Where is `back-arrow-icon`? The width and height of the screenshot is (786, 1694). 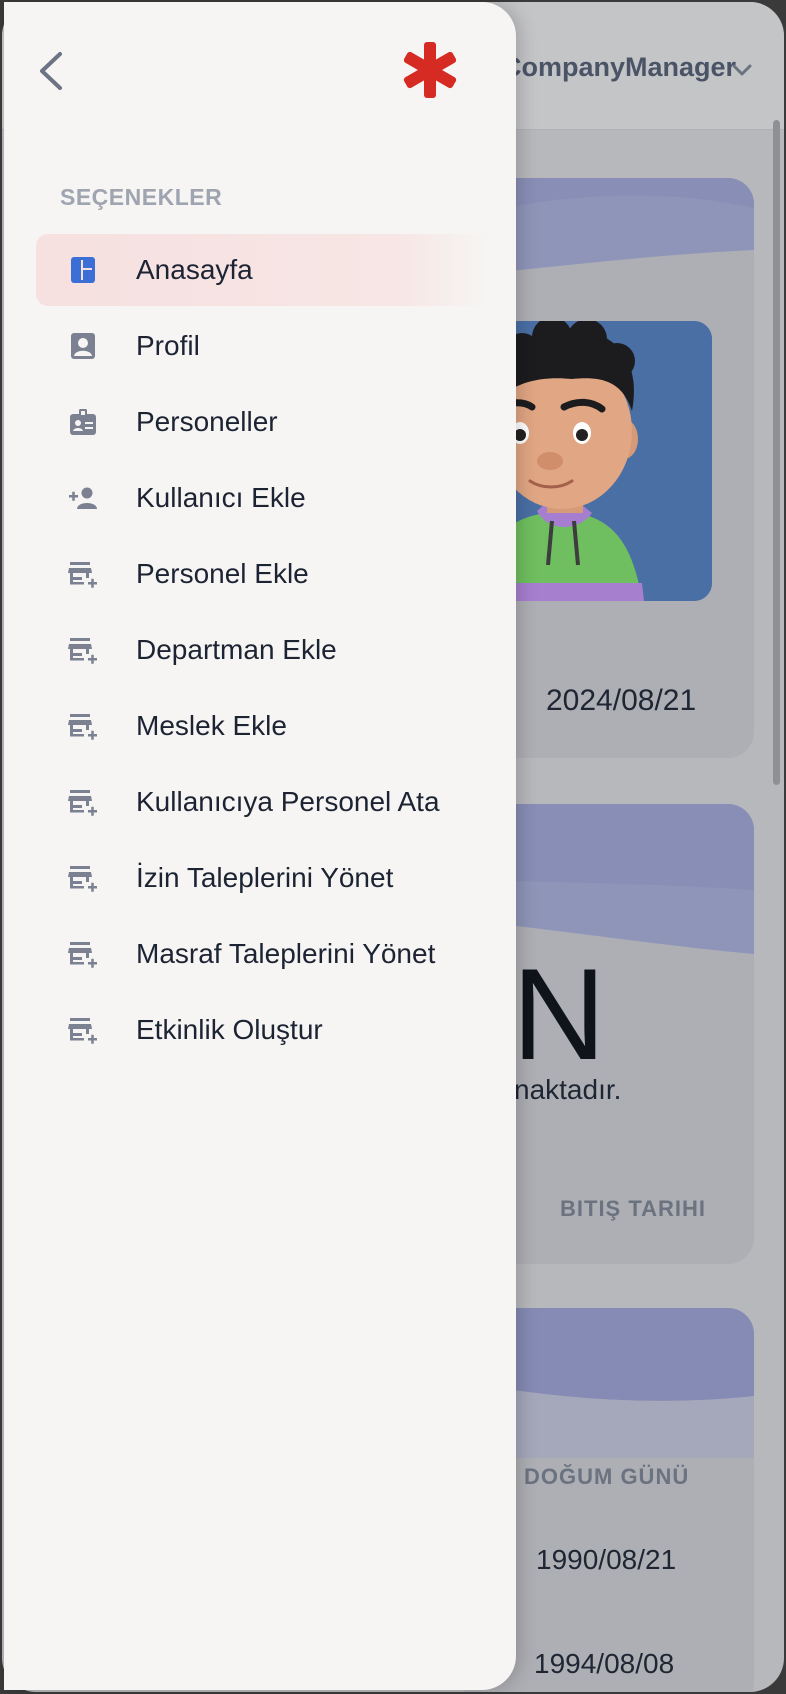 back-arrow-icon is located at coordinates (51, 71).